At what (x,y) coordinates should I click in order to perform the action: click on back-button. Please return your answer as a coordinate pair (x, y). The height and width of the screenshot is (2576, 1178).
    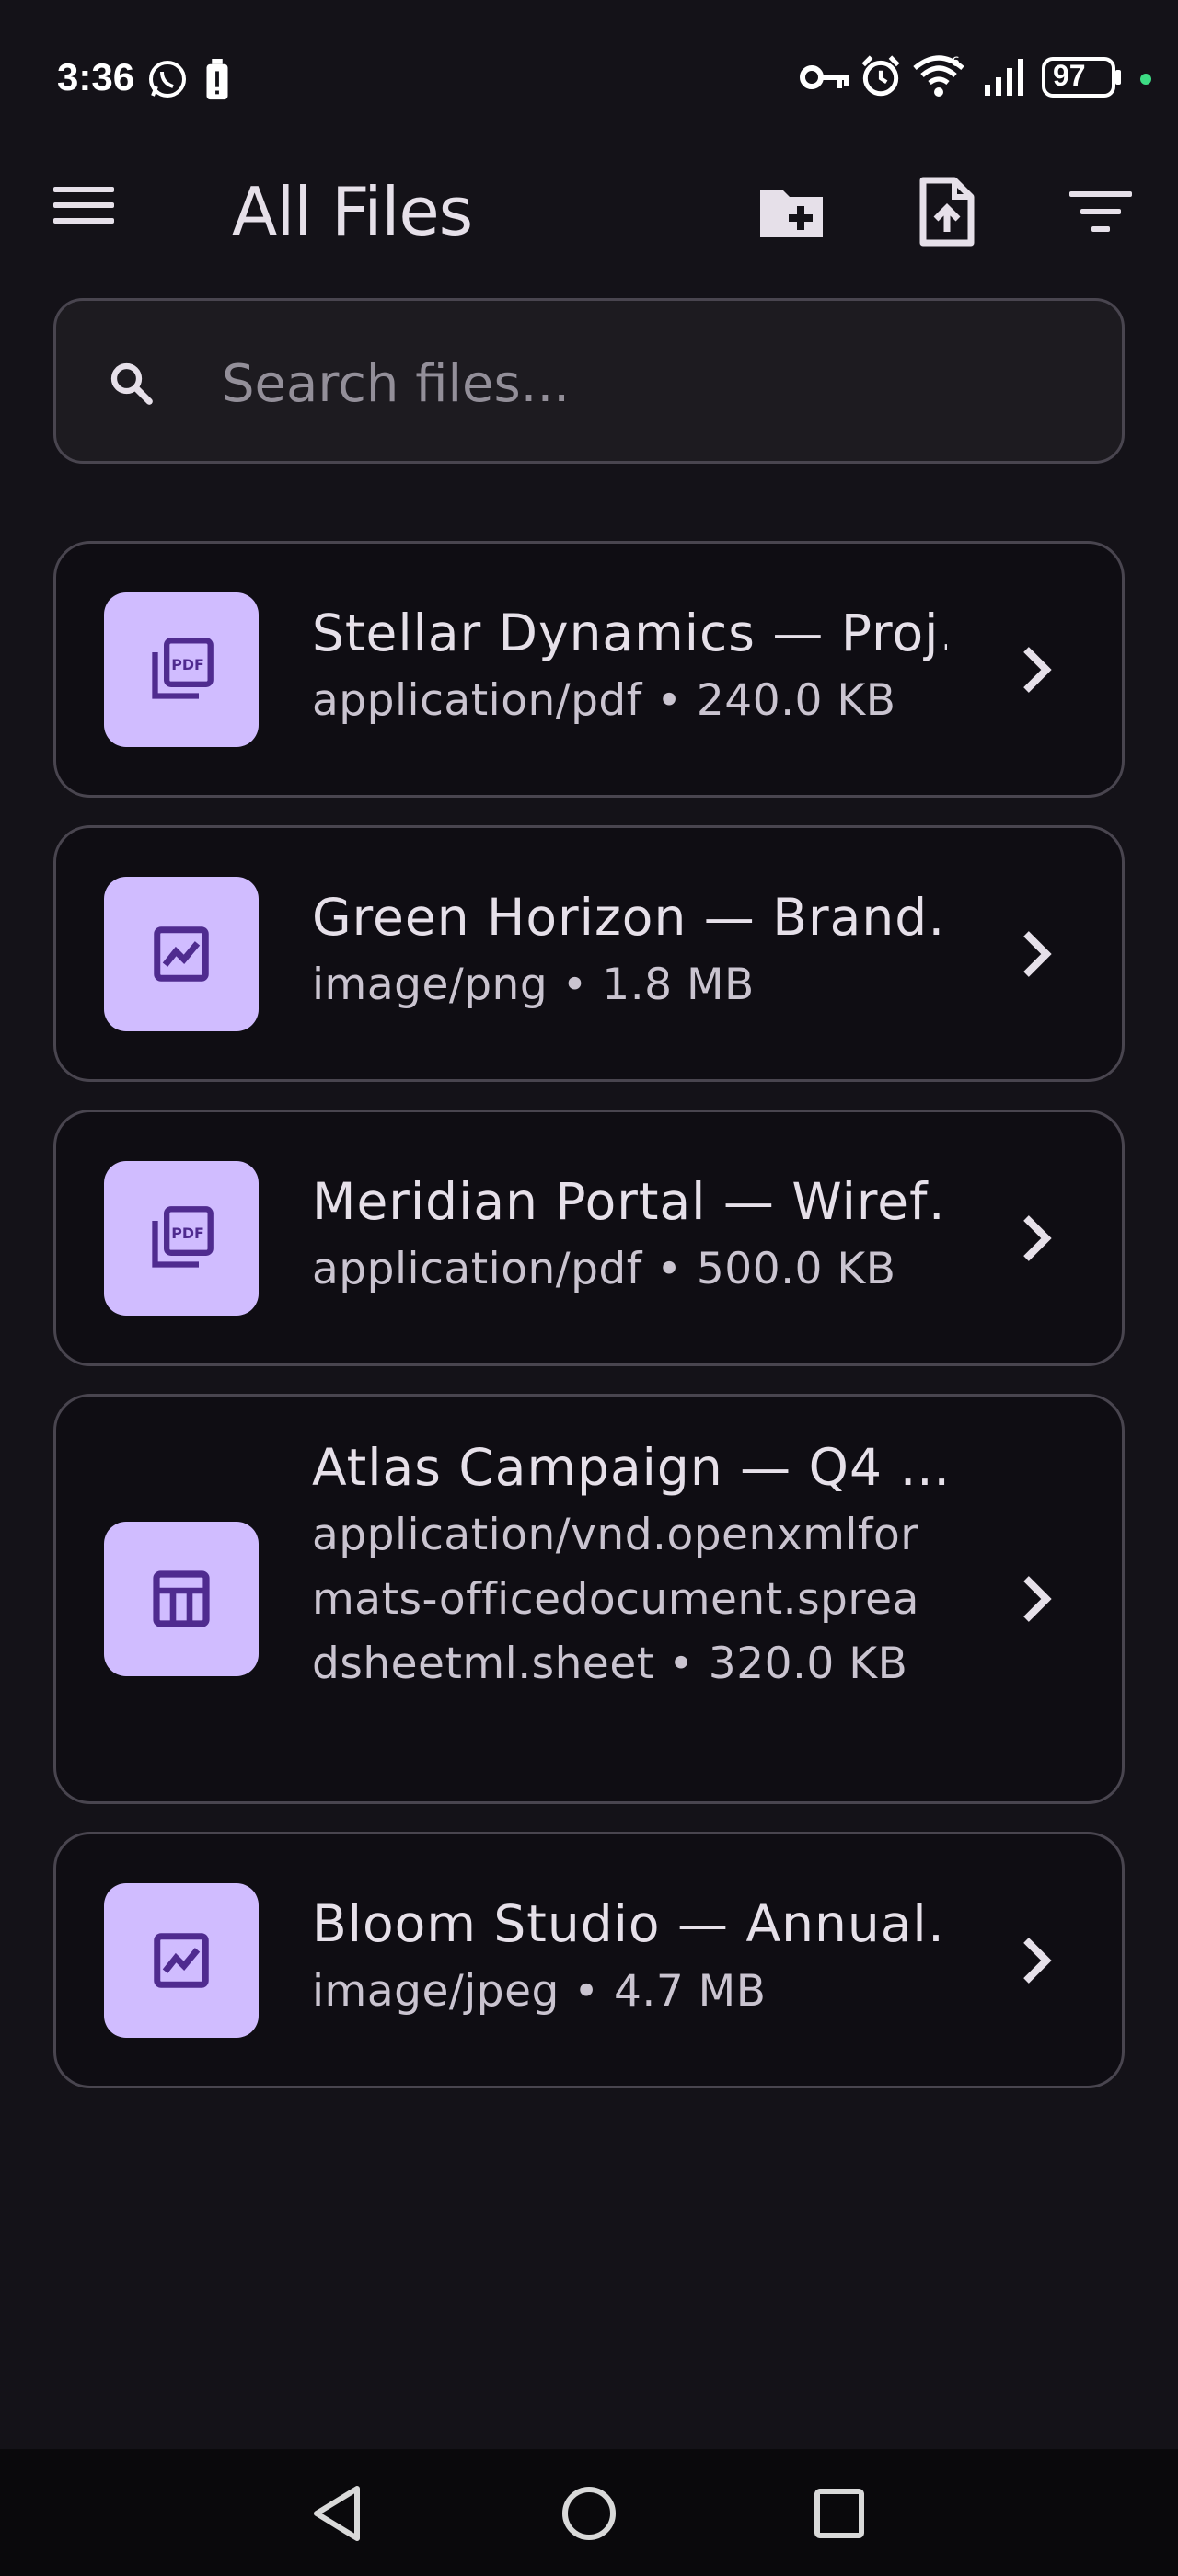
    Looking at the image, I should click on (337, 2513).